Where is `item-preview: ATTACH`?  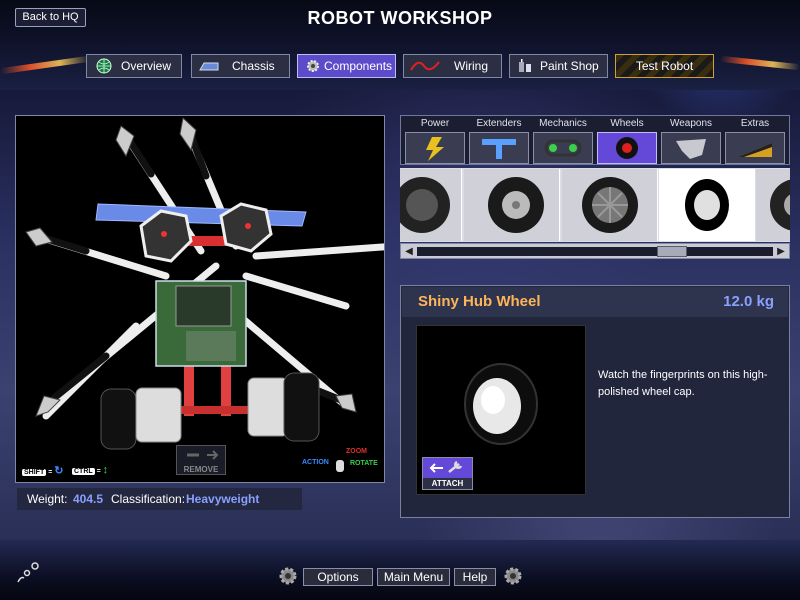 item-preview: ATTACH is located at coordinates (501, 410).